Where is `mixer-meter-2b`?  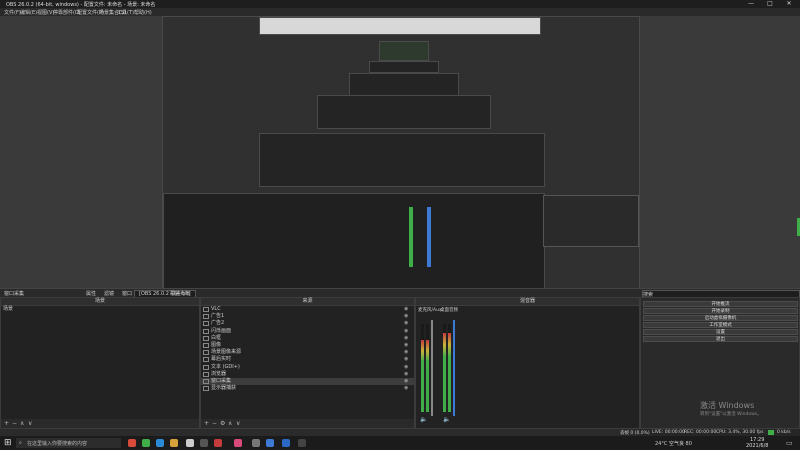 mixer-meter-2b is located at coordinates (449, 368).